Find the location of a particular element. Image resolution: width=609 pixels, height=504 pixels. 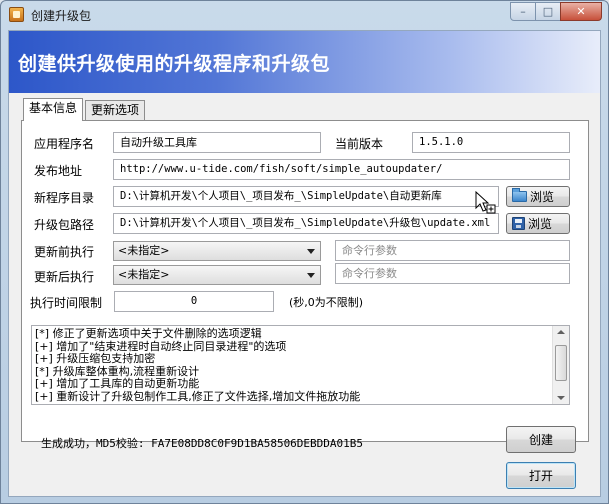

maximize-icon: □ is located at coordinates (548, 11).